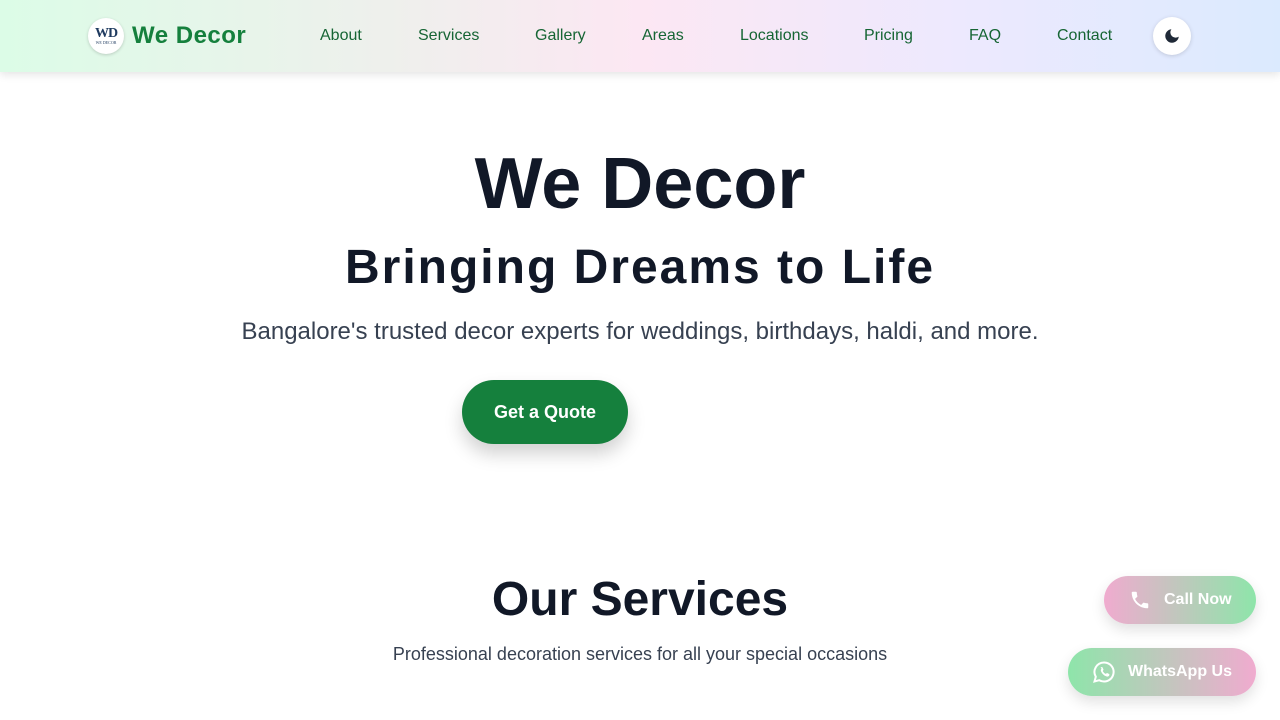  I want to click on whatsapp-button: WhatsApp Us, so click(1162, 672).